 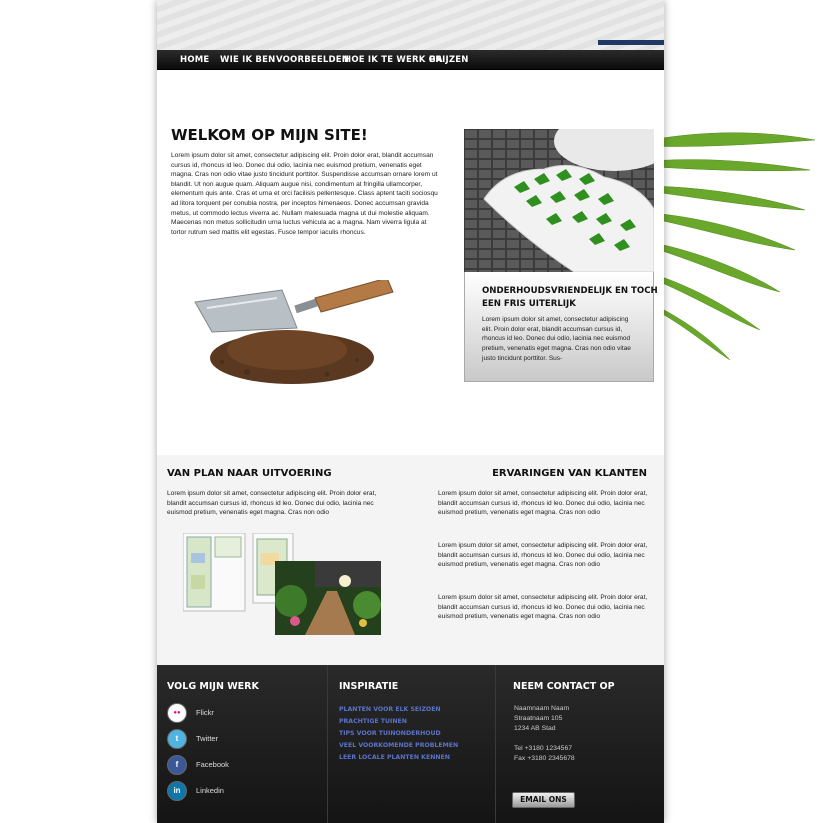 What do you see at coordinates (177, 739) in the screenshot?
I see `twitter-icon: t` at bounding box center [177, 739].